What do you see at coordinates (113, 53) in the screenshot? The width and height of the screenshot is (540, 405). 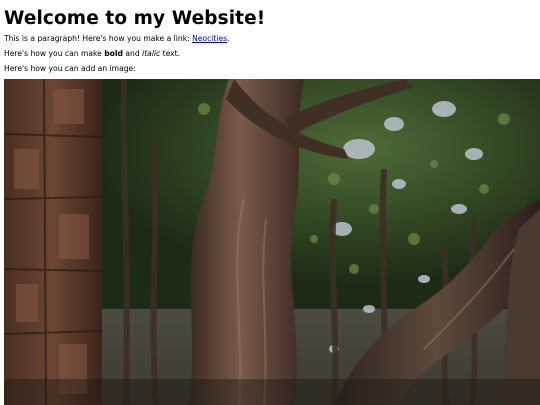 I see `bold-text: bold` at bounding box center [113, 53].